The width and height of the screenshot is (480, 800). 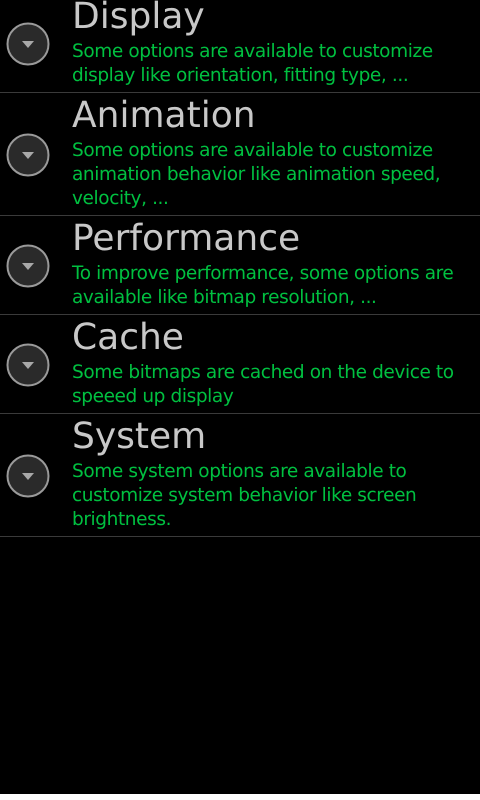 What do you see at coordinates (187, 239) in the screenshot?
I see `group-title: Performance` at bounding box center [187, 239].